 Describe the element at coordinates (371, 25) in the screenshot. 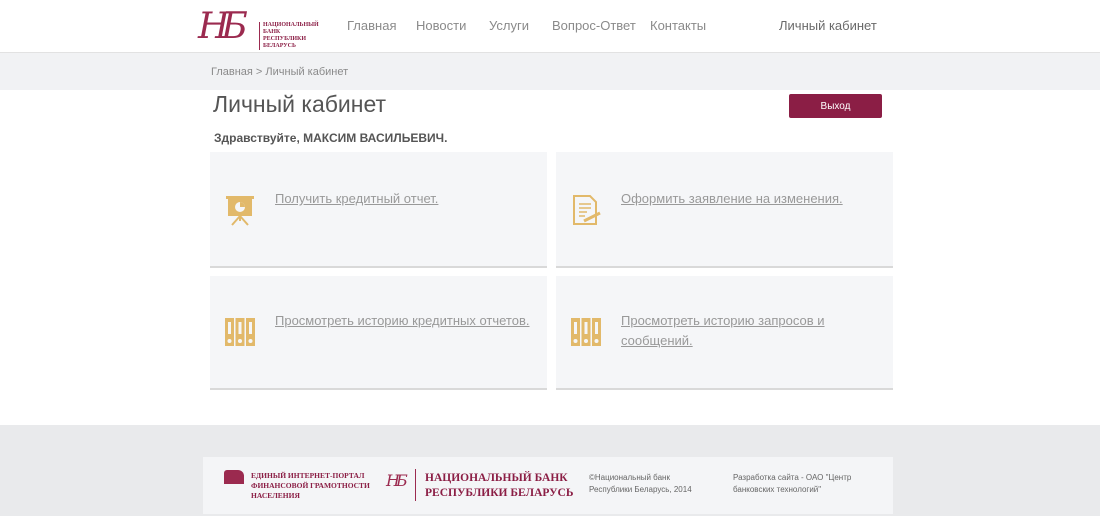

I see `nav-home: Главная` at that location.